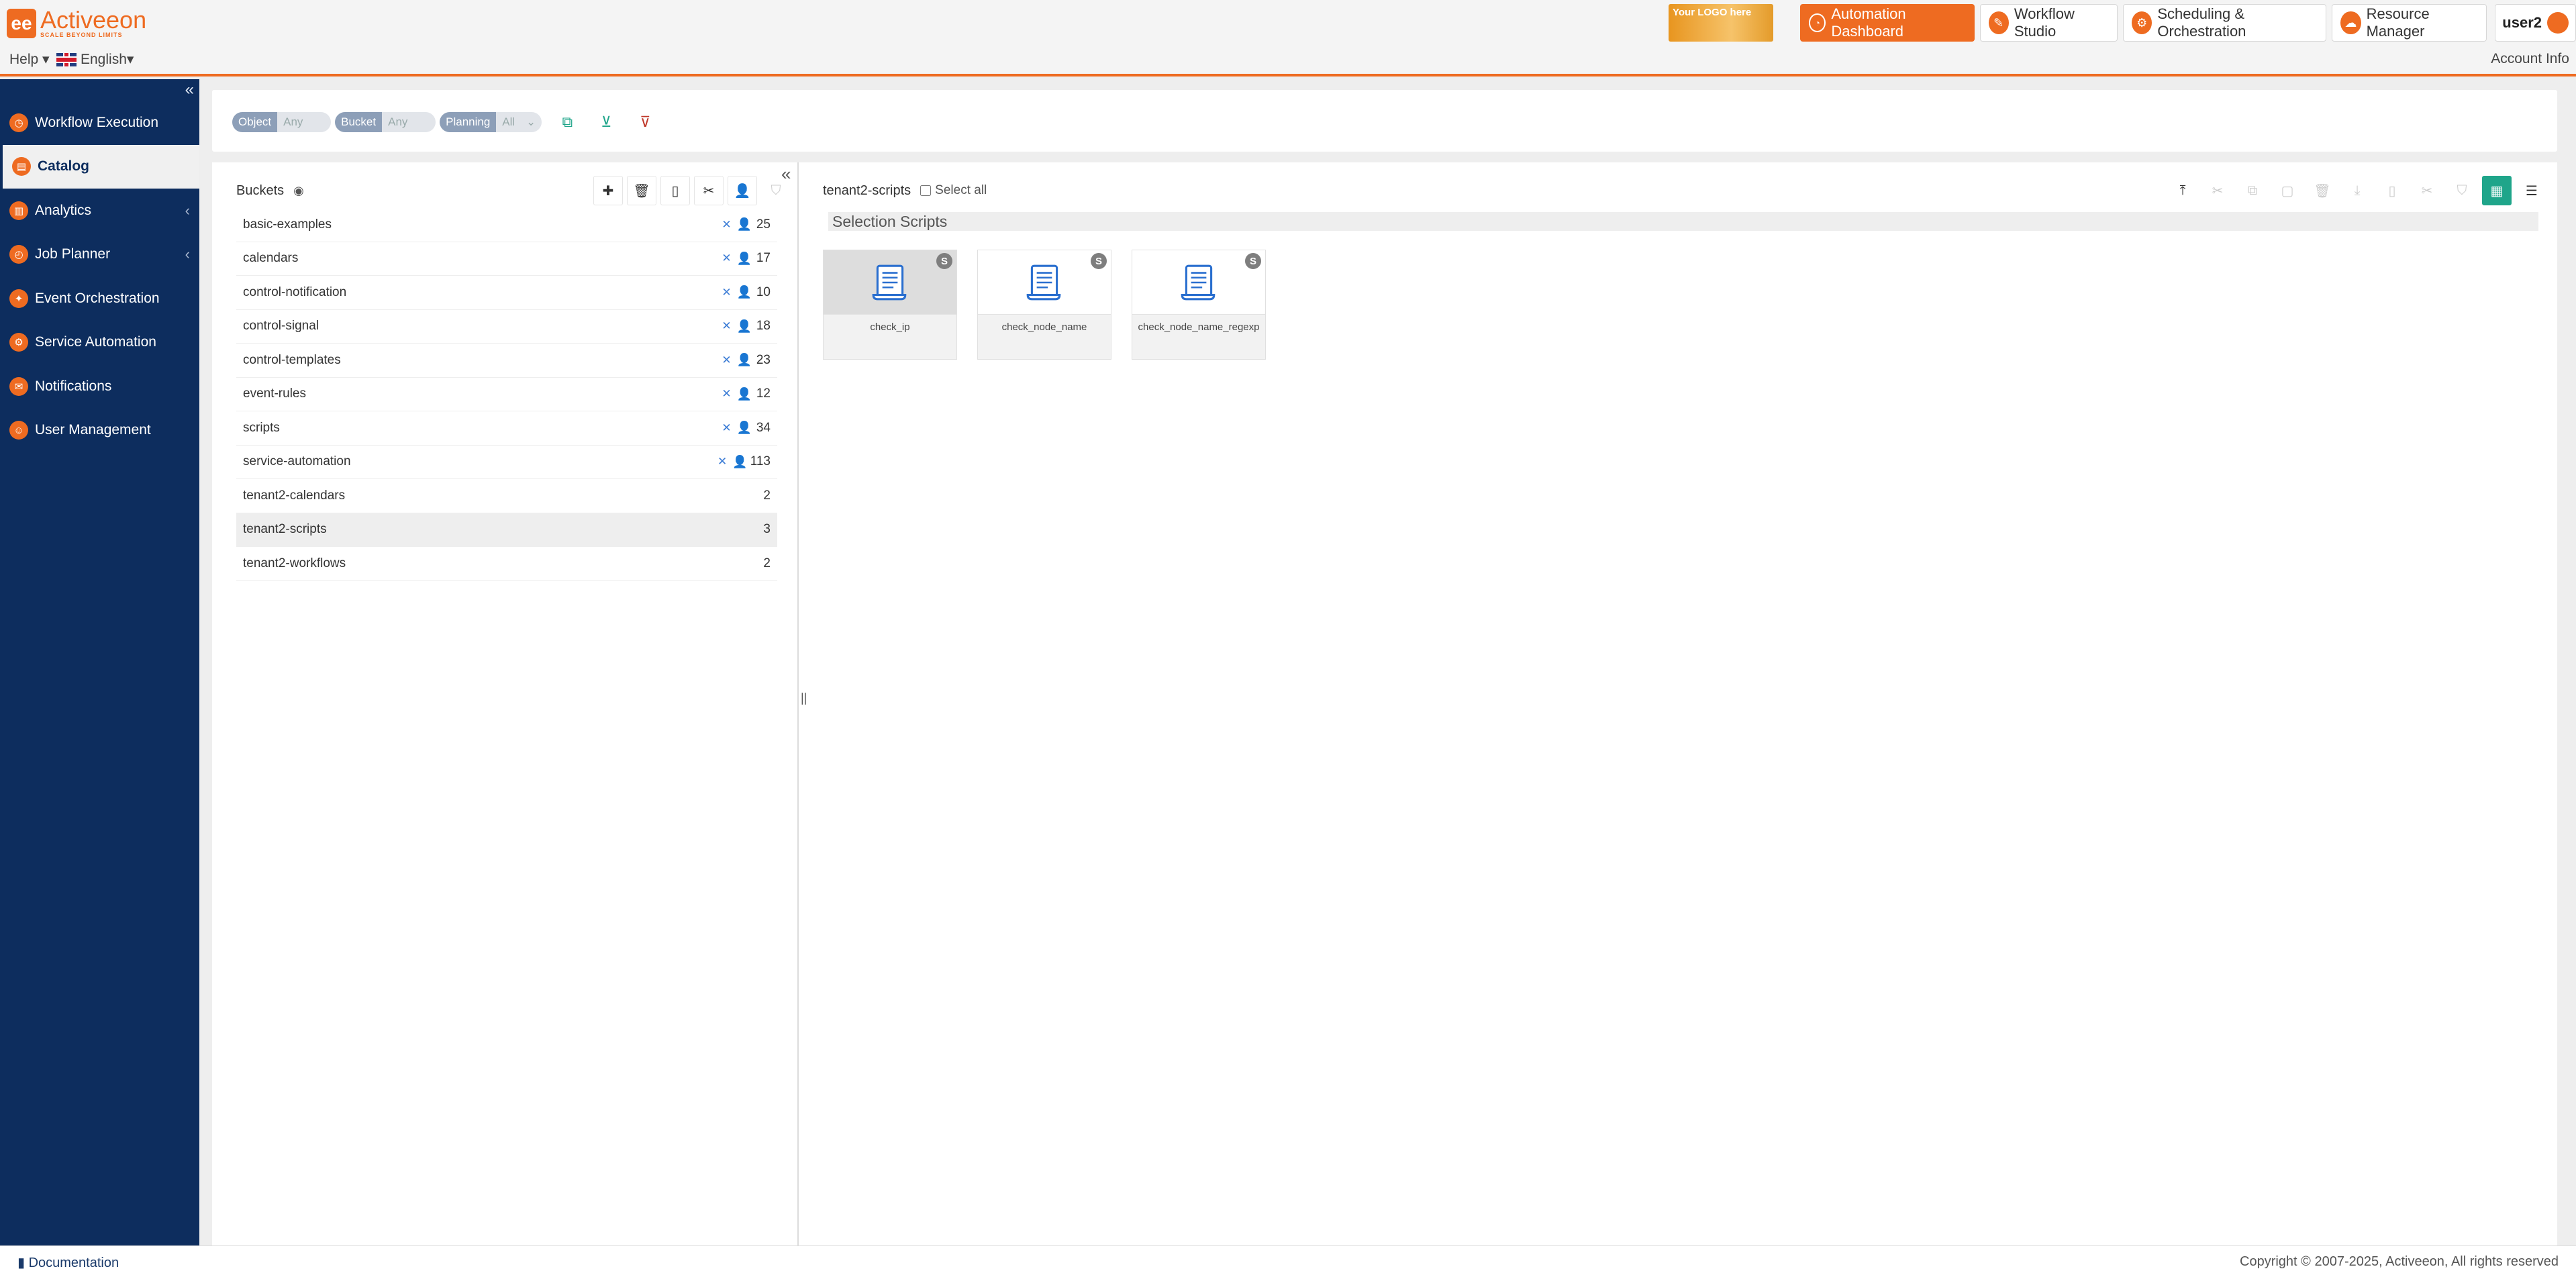 Image resolution: width=2576 pixels, height=1275 pixels. Describe the element at coordinates (645, 122) in the screenshot. I see `clear-filter-icon: ⊽` at that location.